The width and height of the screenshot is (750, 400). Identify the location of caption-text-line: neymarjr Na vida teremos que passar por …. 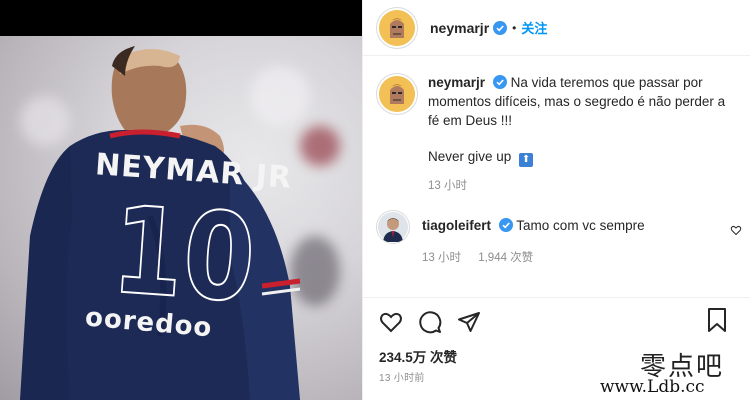
(583, 101).